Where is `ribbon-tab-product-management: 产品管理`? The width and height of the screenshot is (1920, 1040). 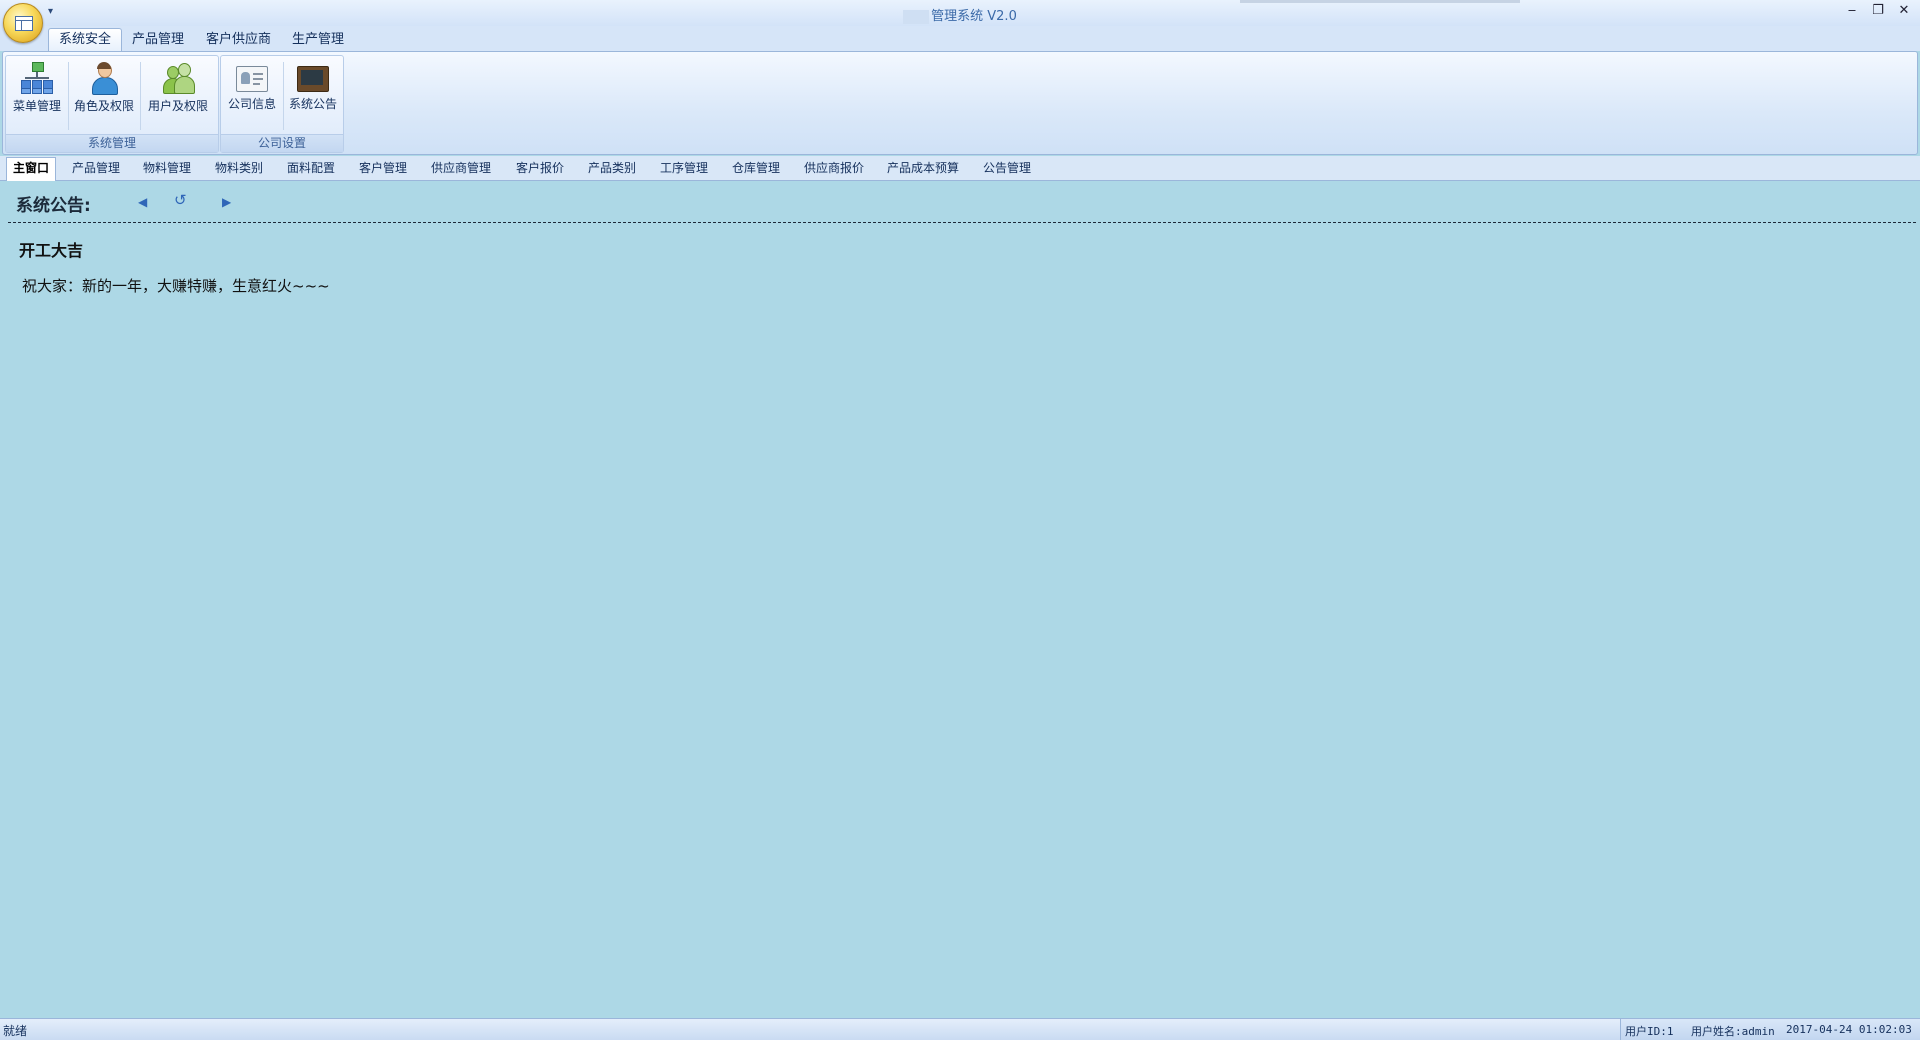
ribbon-tab-product-management: 产品管理 is located at coordinates (158, 39).